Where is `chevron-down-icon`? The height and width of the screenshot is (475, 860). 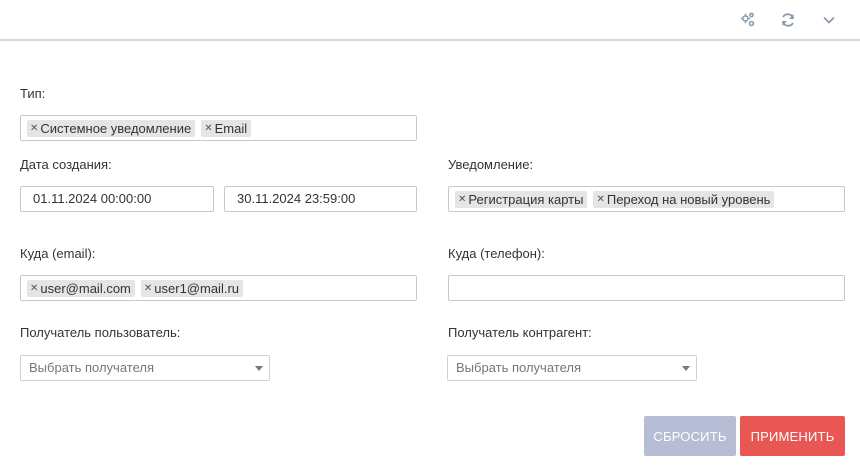 chevron-down-icon is located at coordinates (829, 20).